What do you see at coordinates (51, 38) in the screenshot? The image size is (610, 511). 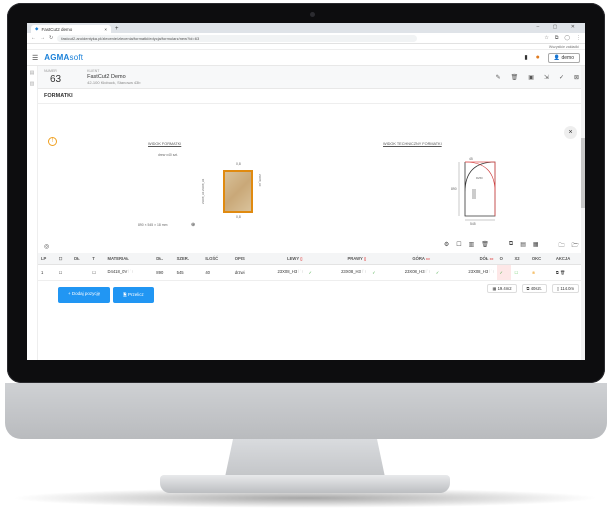 I see `reload-icon: ↻` at bounding box center [51, 38].